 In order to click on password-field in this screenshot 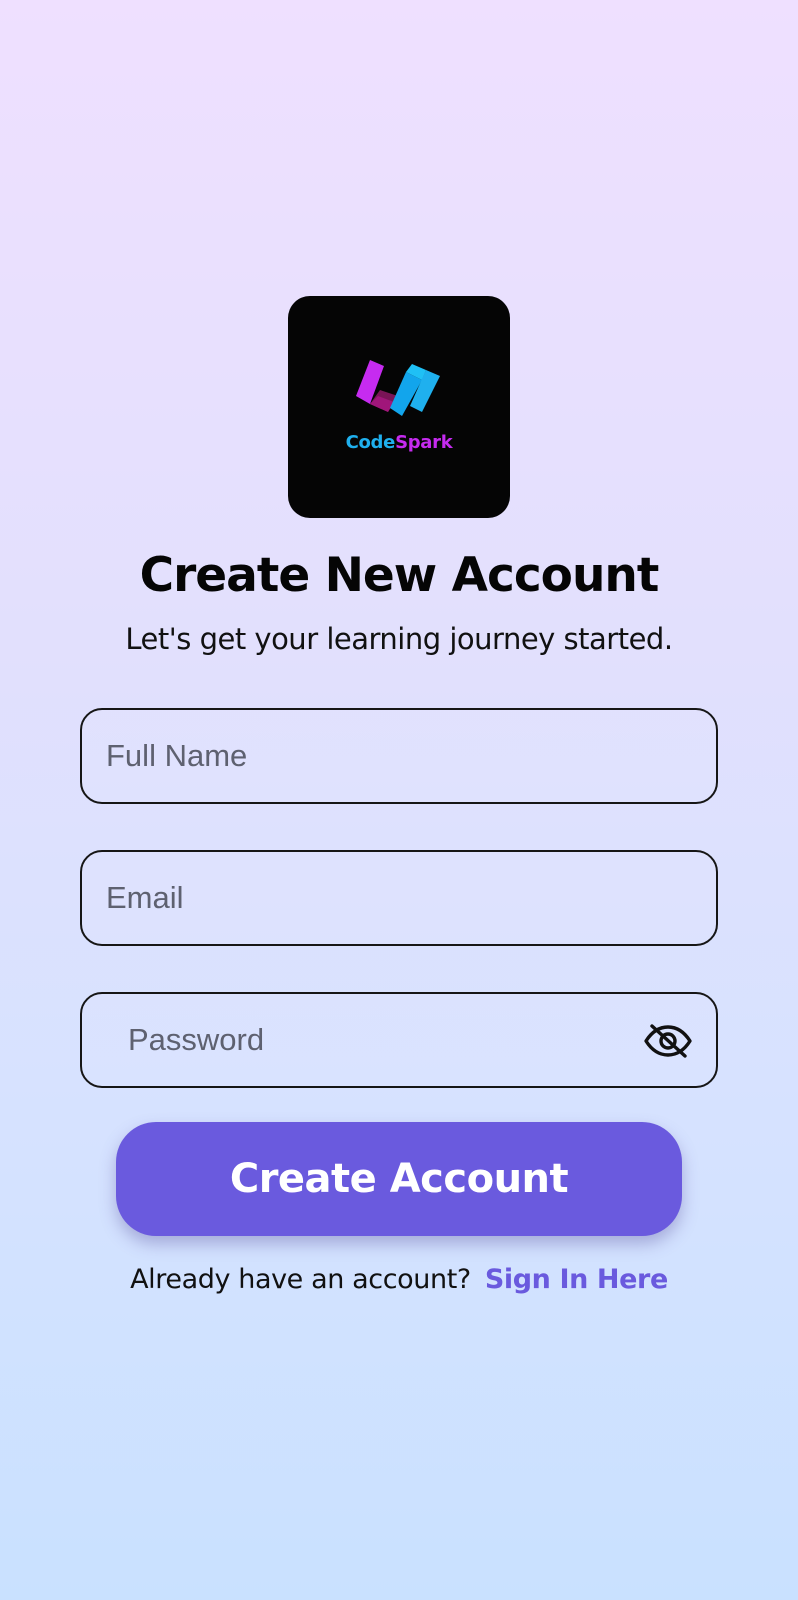, I will do `click(399, 1040)`.